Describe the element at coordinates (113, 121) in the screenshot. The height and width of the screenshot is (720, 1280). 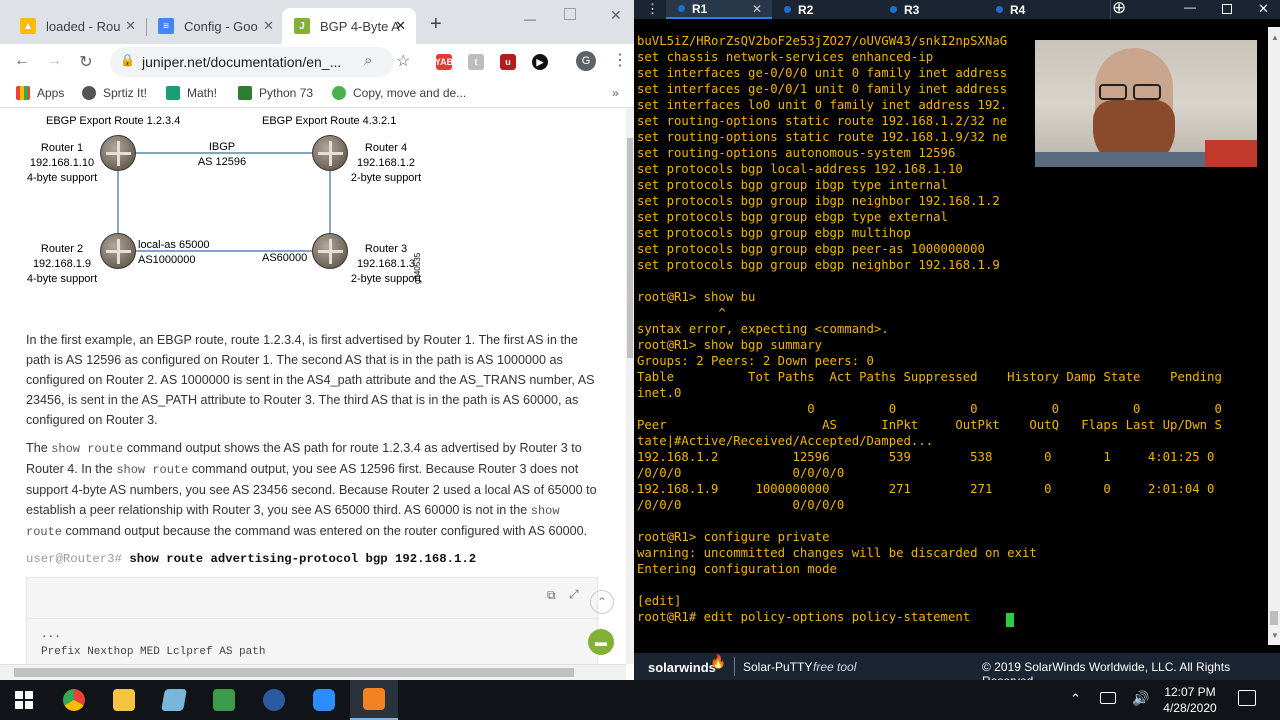
I see `ebgp-left-label: EBGP Export Route 1.2.3.4` at that location.